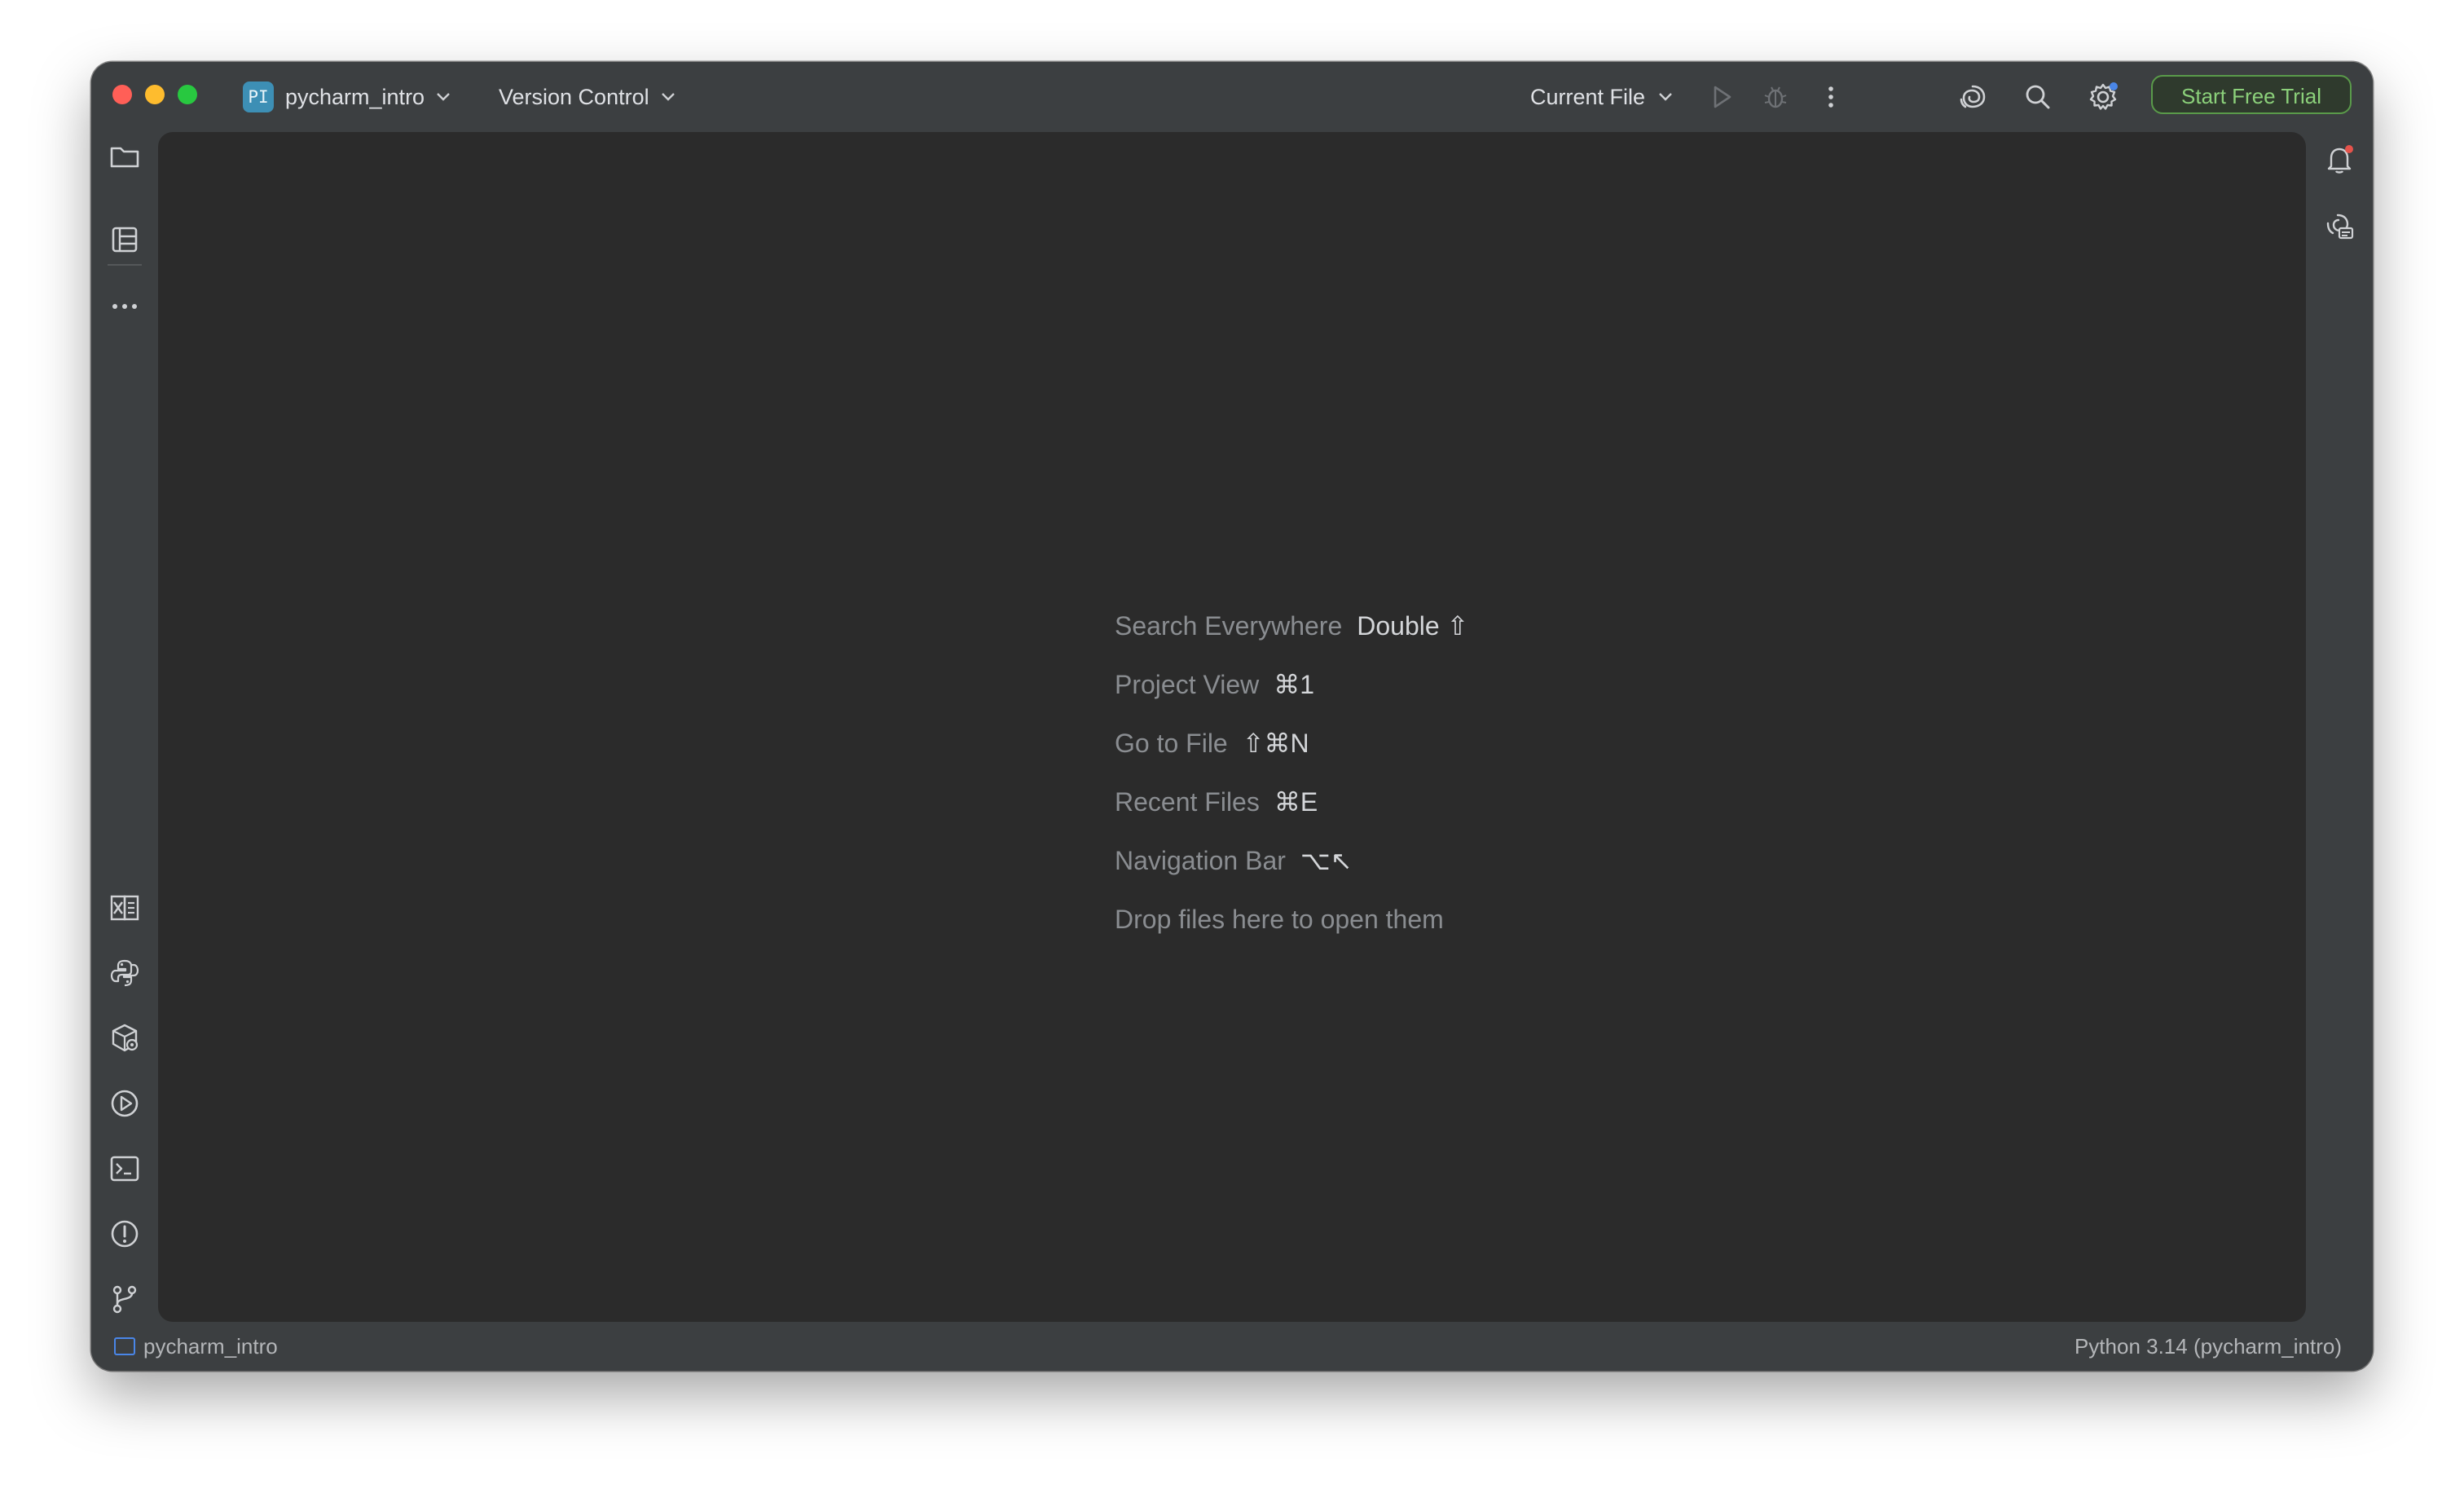  I want to click on structure-icon, so click(125, 240).